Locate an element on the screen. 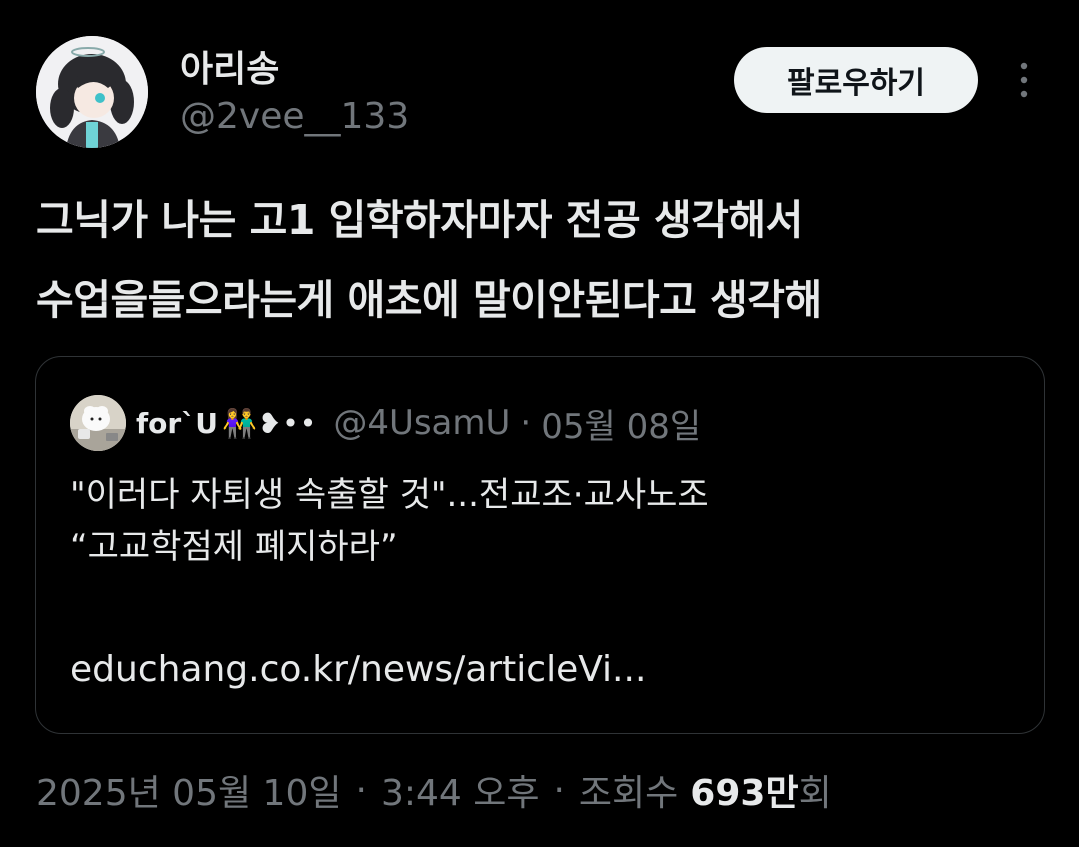 This screenshot has height=847, width=1079. quote-header: for`U 👫❥•• @4UsamU · 05월 08일 is located at coordinates (418, 423).